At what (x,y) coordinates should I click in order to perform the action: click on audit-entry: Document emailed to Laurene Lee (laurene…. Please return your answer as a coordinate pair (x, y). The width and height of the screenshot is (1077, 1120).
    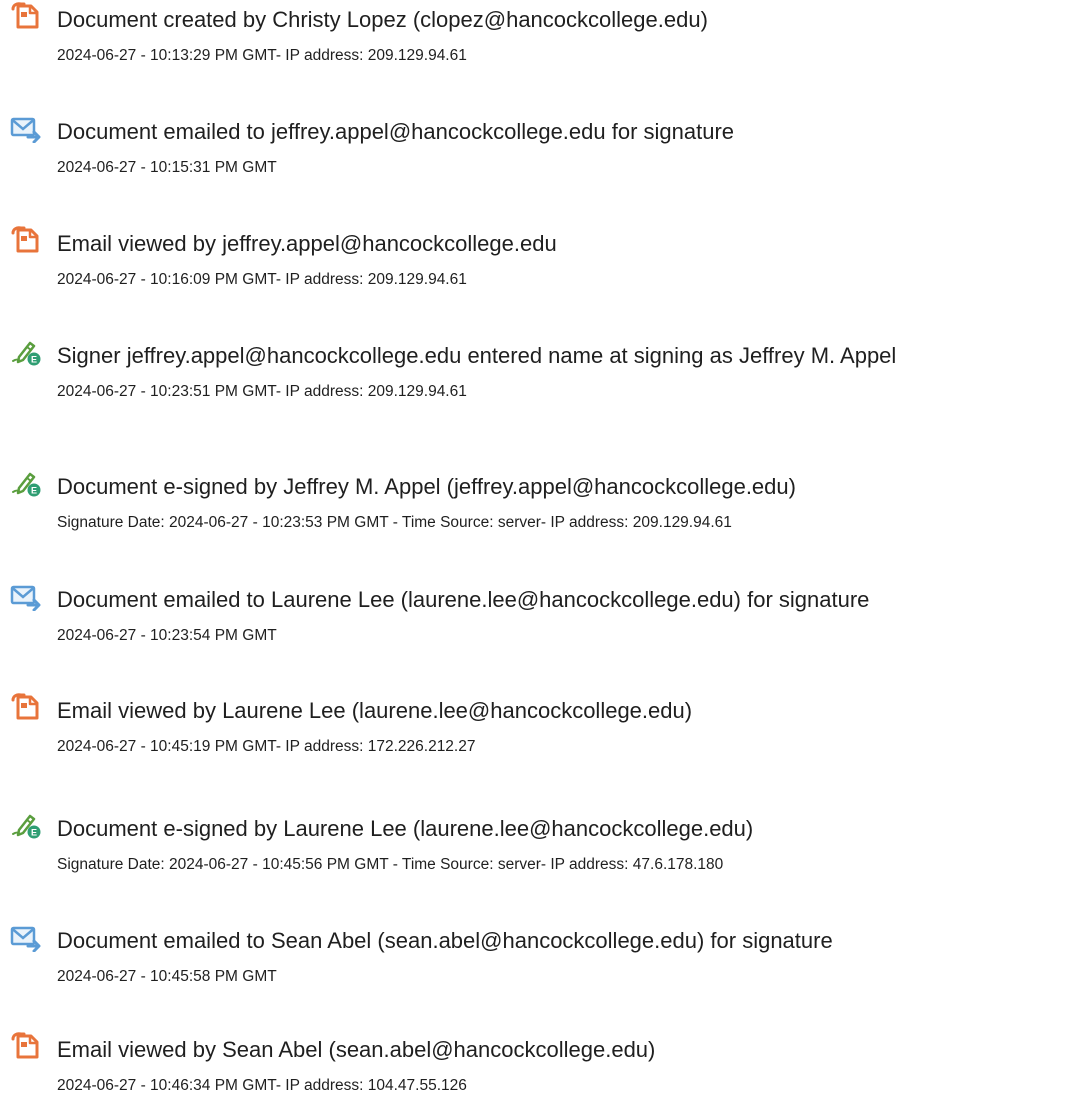
    Looking at the image, I should click on (538, 625).